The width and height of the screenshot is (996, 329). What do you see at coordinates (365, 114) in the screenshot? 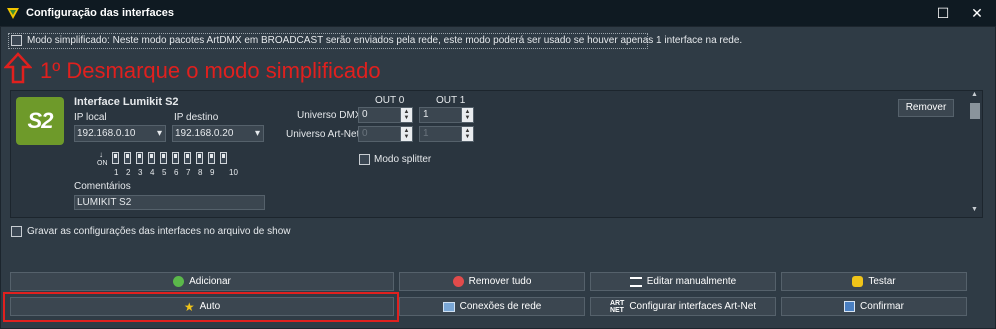
I see `dmx-out0-value: 0` at bounding box center [365, 114].